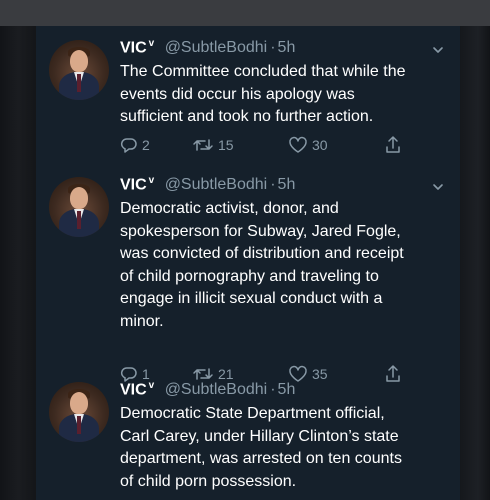  What do you see at coordinates (251, 298) in the screenshot?
I see `tweet-text-line: engage in illicit sexual conduct with a` at bounding box center [251, 298].